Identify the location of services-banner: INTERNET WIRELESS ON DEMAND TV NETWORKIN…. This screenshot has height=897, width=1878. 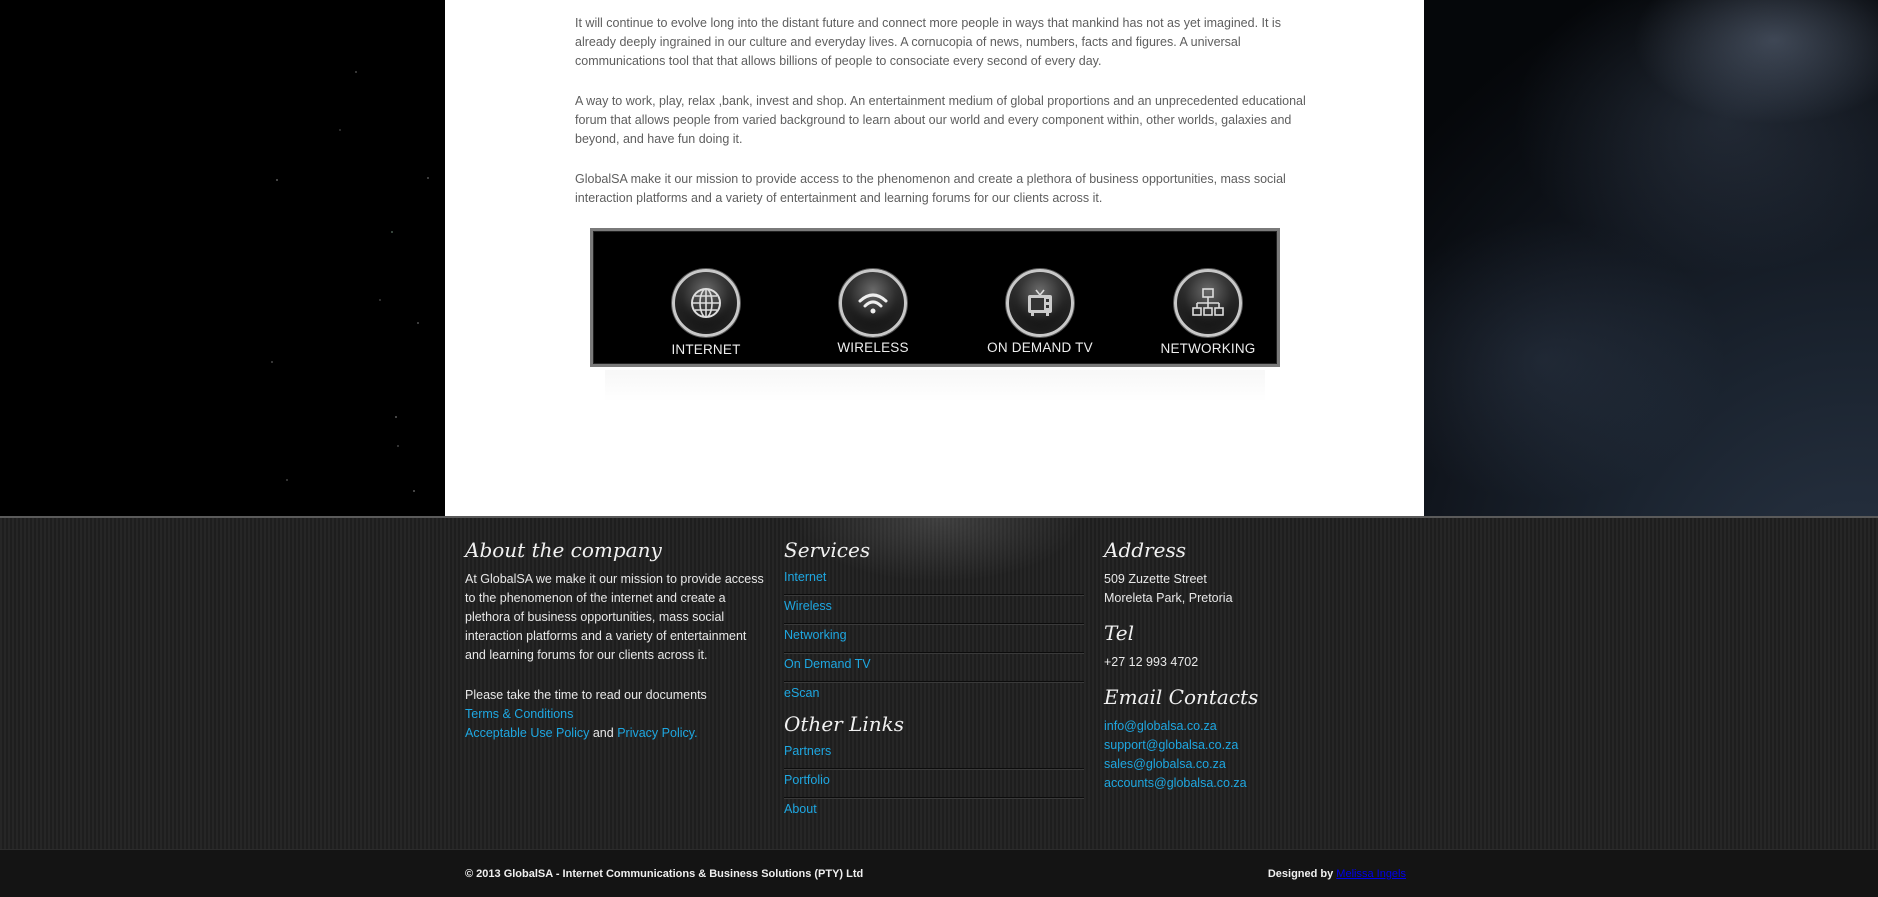
(935, 297).